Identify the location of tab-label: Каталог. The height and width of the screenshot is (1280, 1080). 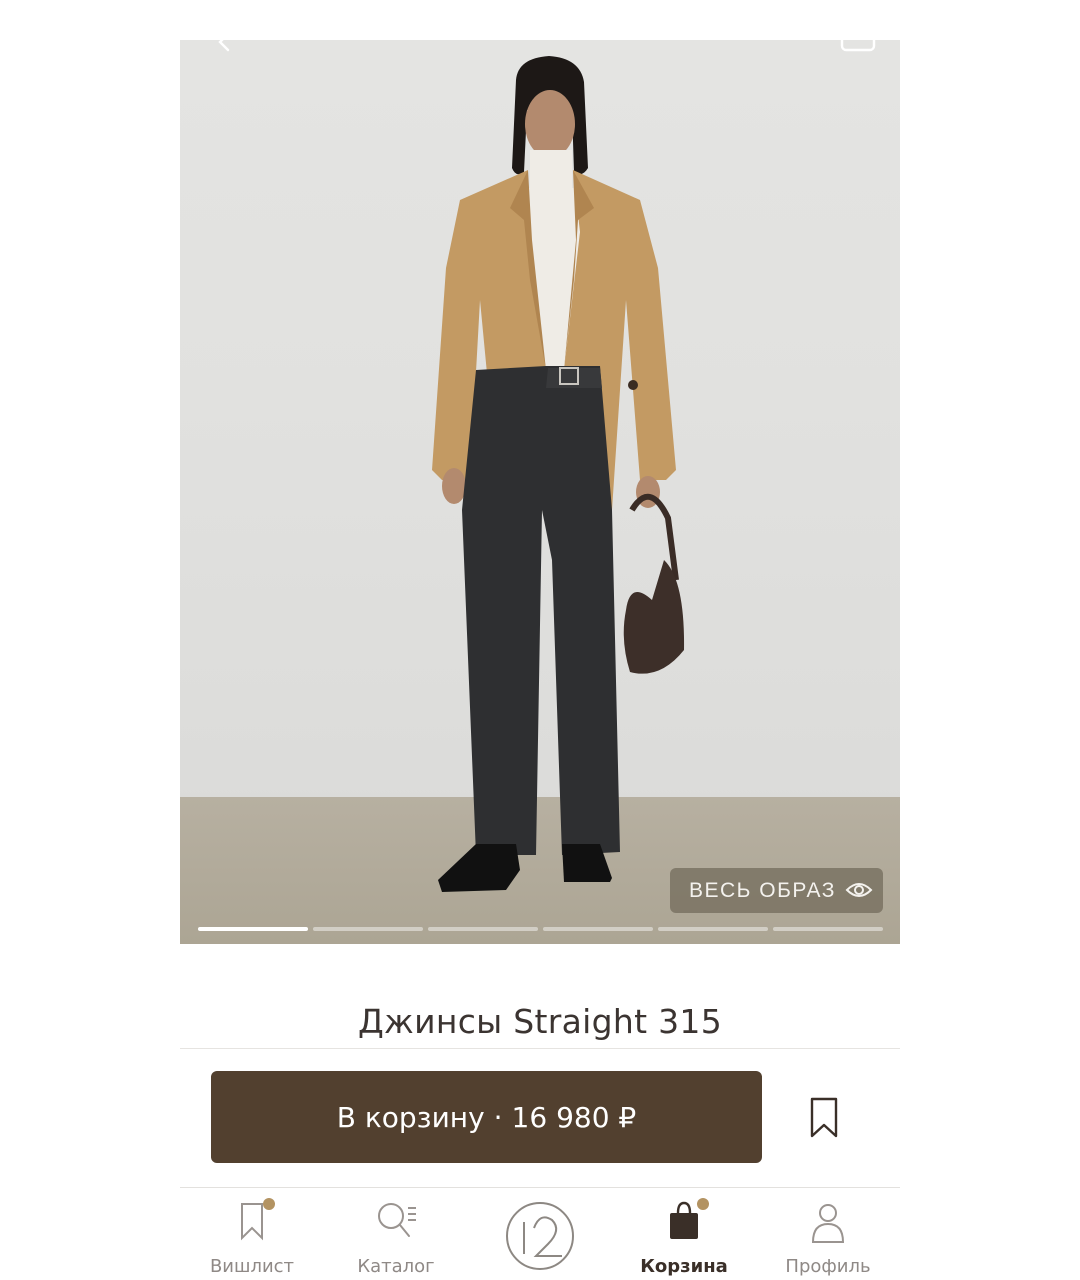
(396, 1266).